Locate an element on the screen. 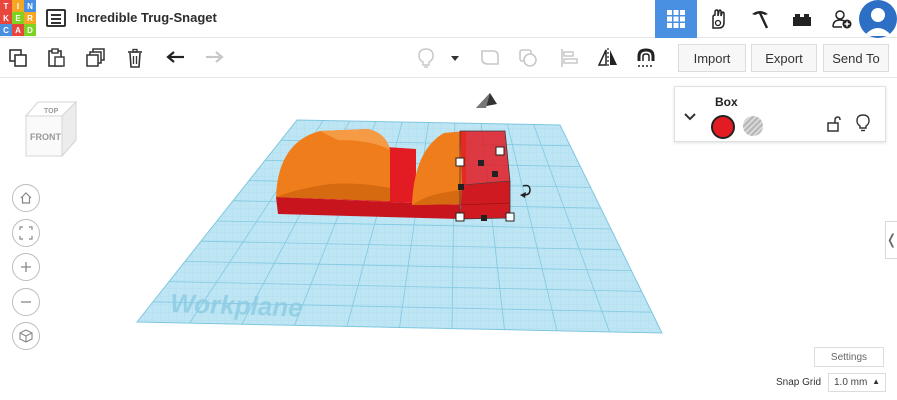 The height and width of the screenshot is (400, 897). solid-color-swatch is located at coordinates (723, 127).